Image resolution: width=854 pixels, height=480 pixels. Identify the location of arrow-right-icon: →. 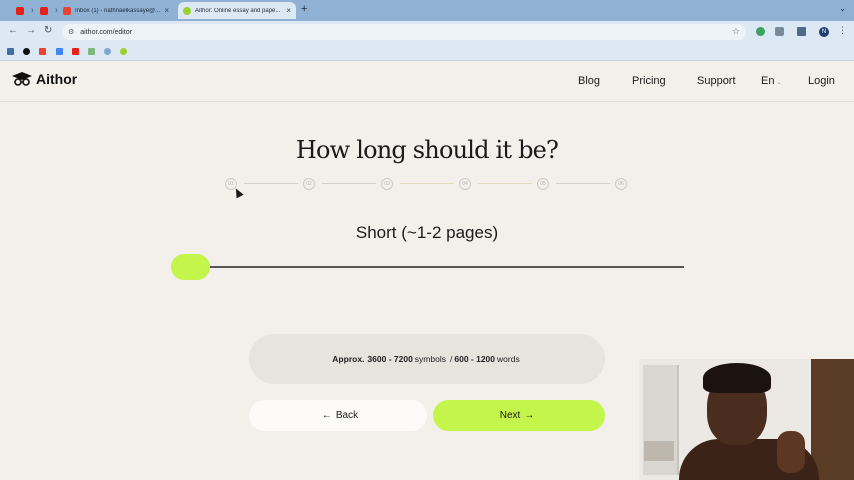
(529, 415).